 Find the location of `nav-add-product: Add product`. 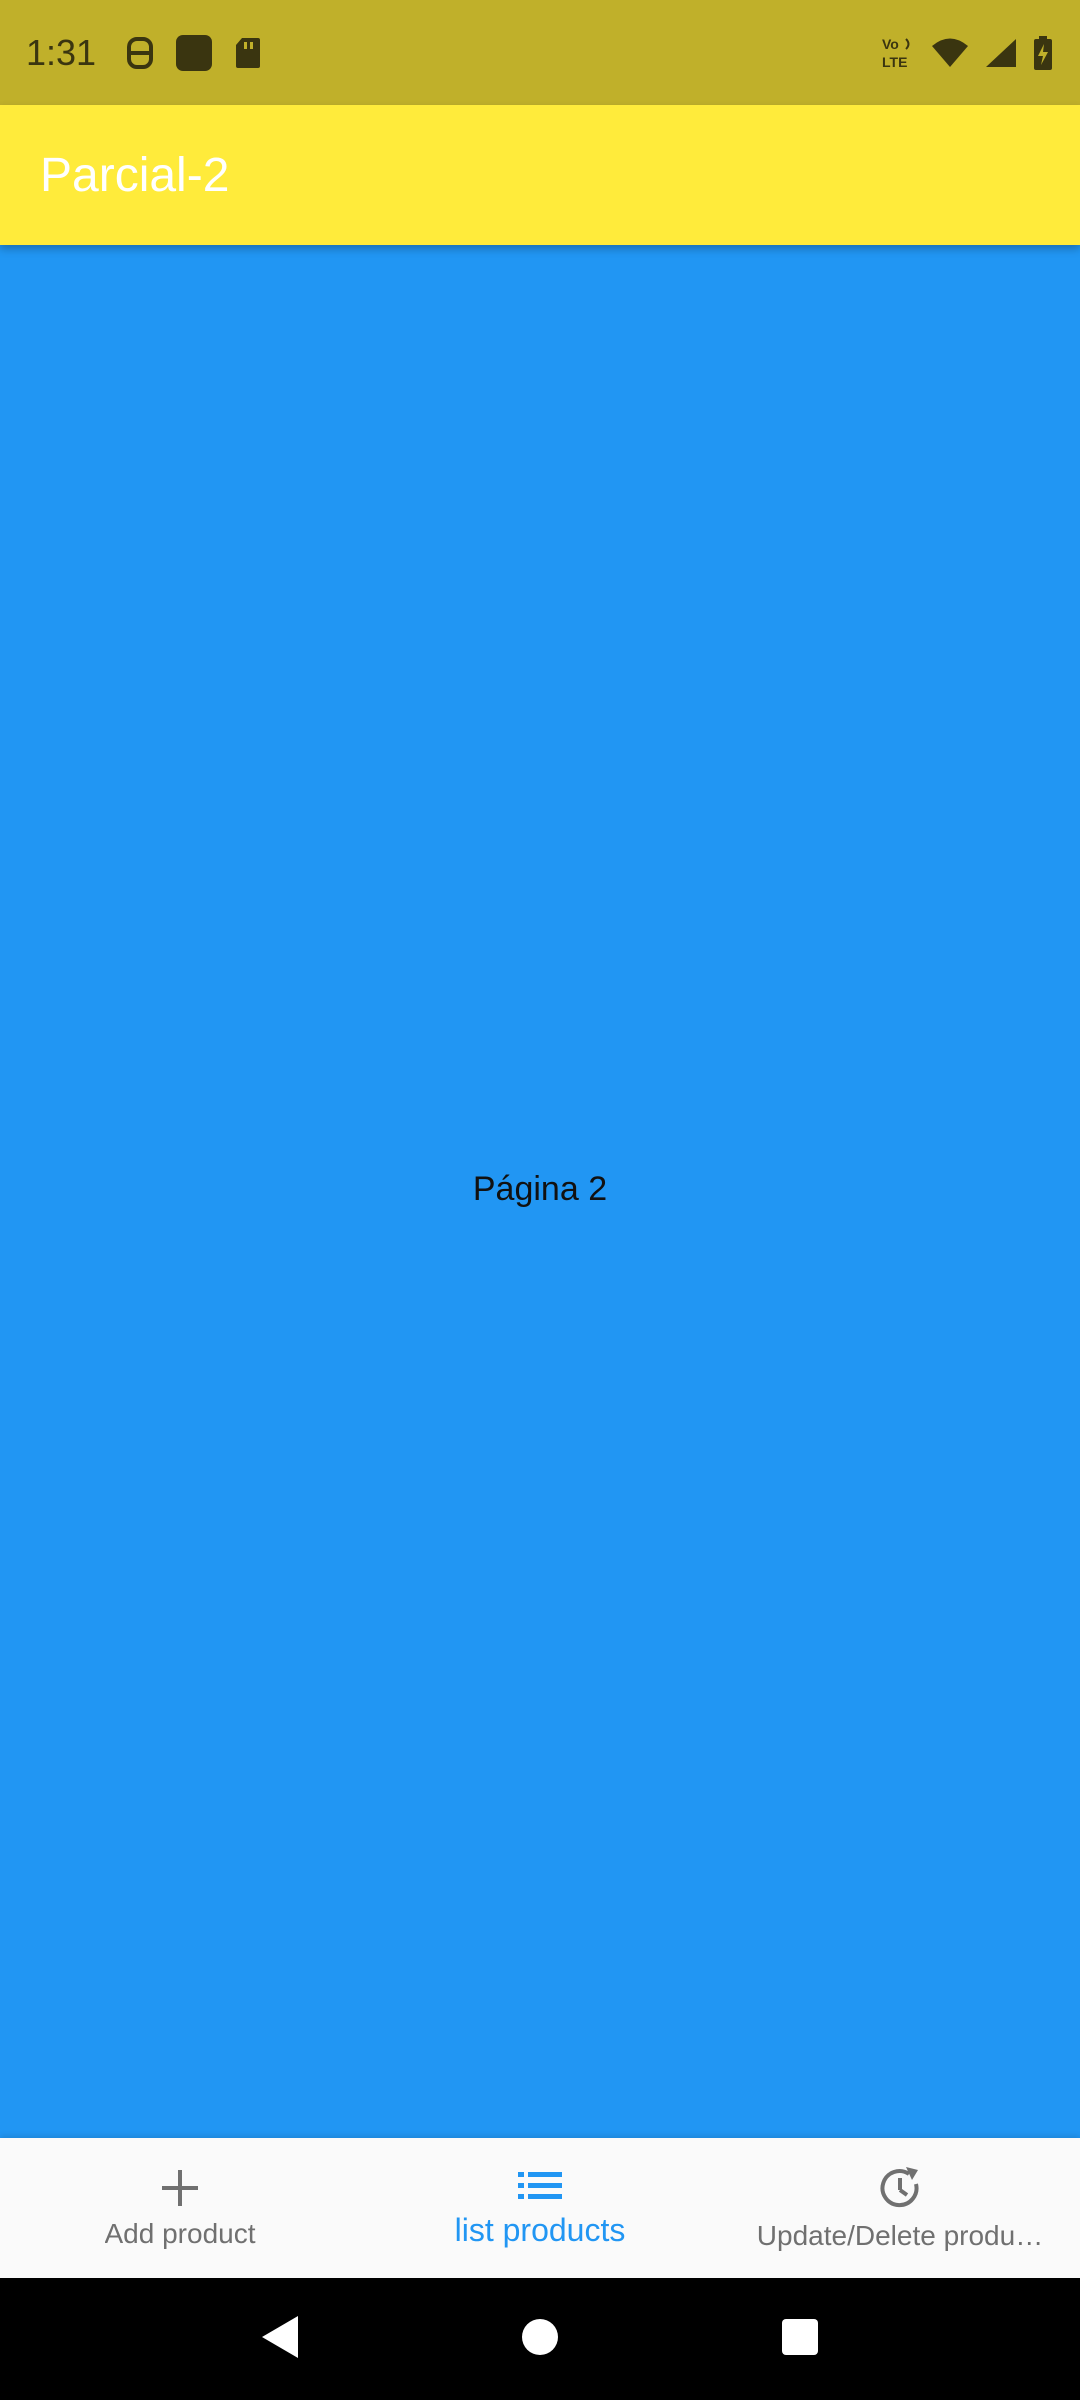

nav-add-product: Add product is located at coordinates (180, 2208).